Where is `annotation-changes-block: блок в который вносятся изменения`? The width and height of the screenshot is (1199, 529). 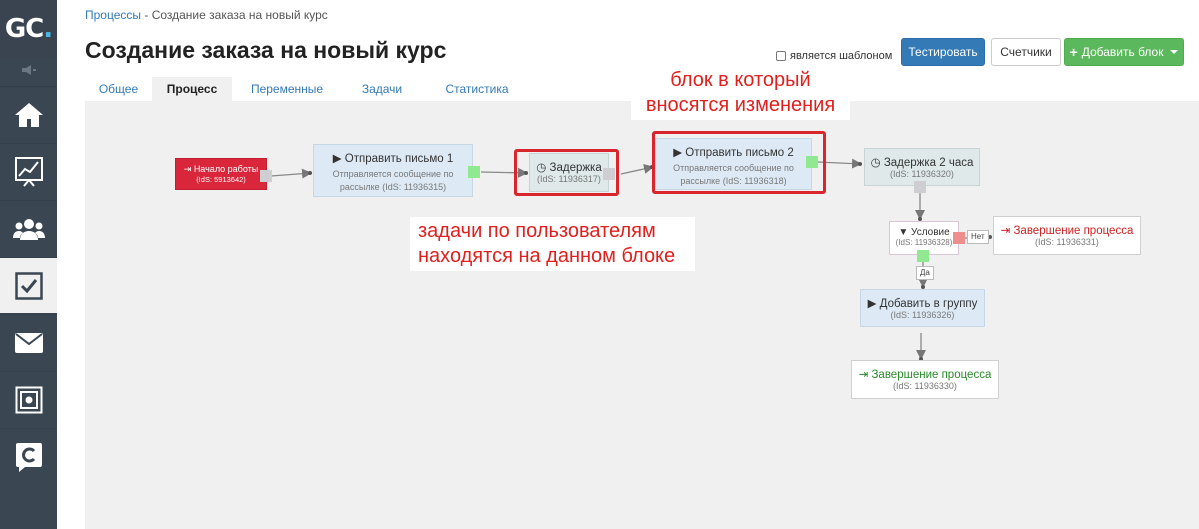
annotation-changes-block: блок в который вносятся изменения is located at coordinates (740, 93).